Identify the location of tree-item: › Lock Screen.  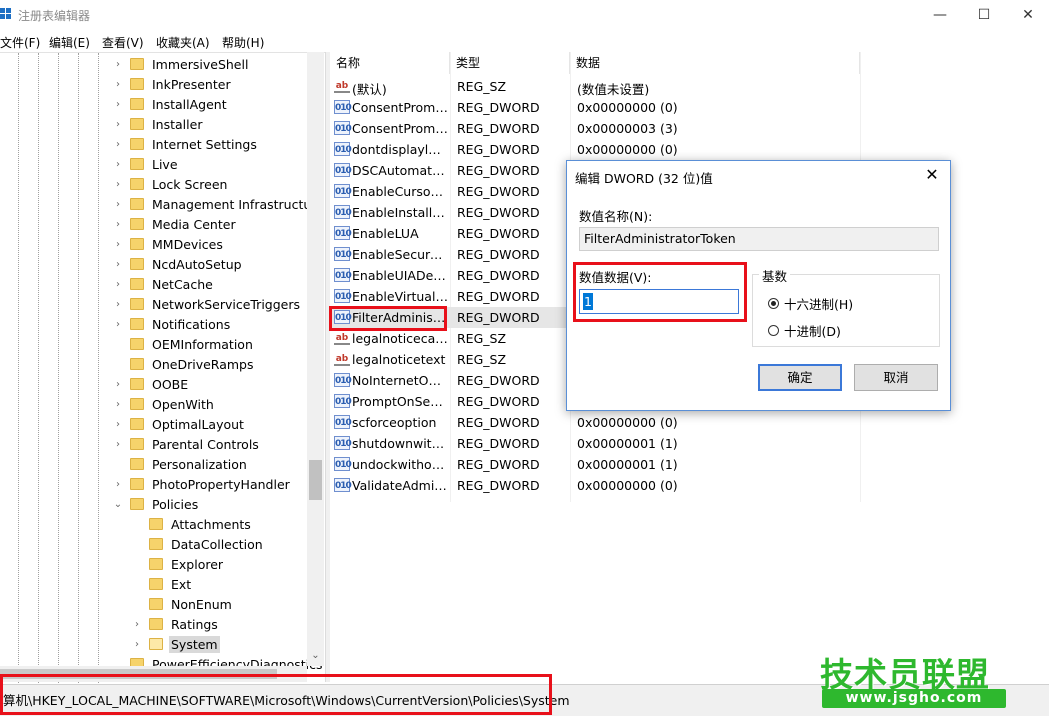
(170, 184).